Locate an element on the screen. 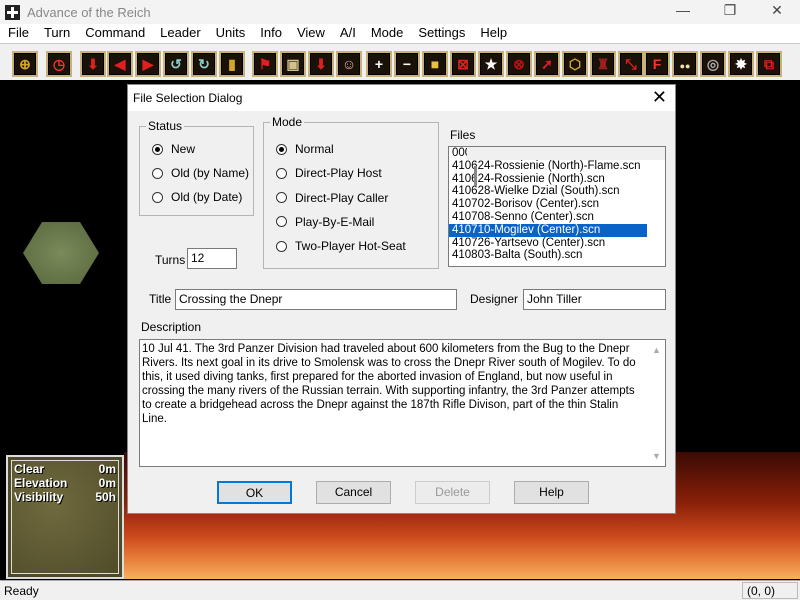 Image resolution: width=800 pixels, height=600 pixels. leader-portrait-button: ☺ is located at coordinates (349, 64).